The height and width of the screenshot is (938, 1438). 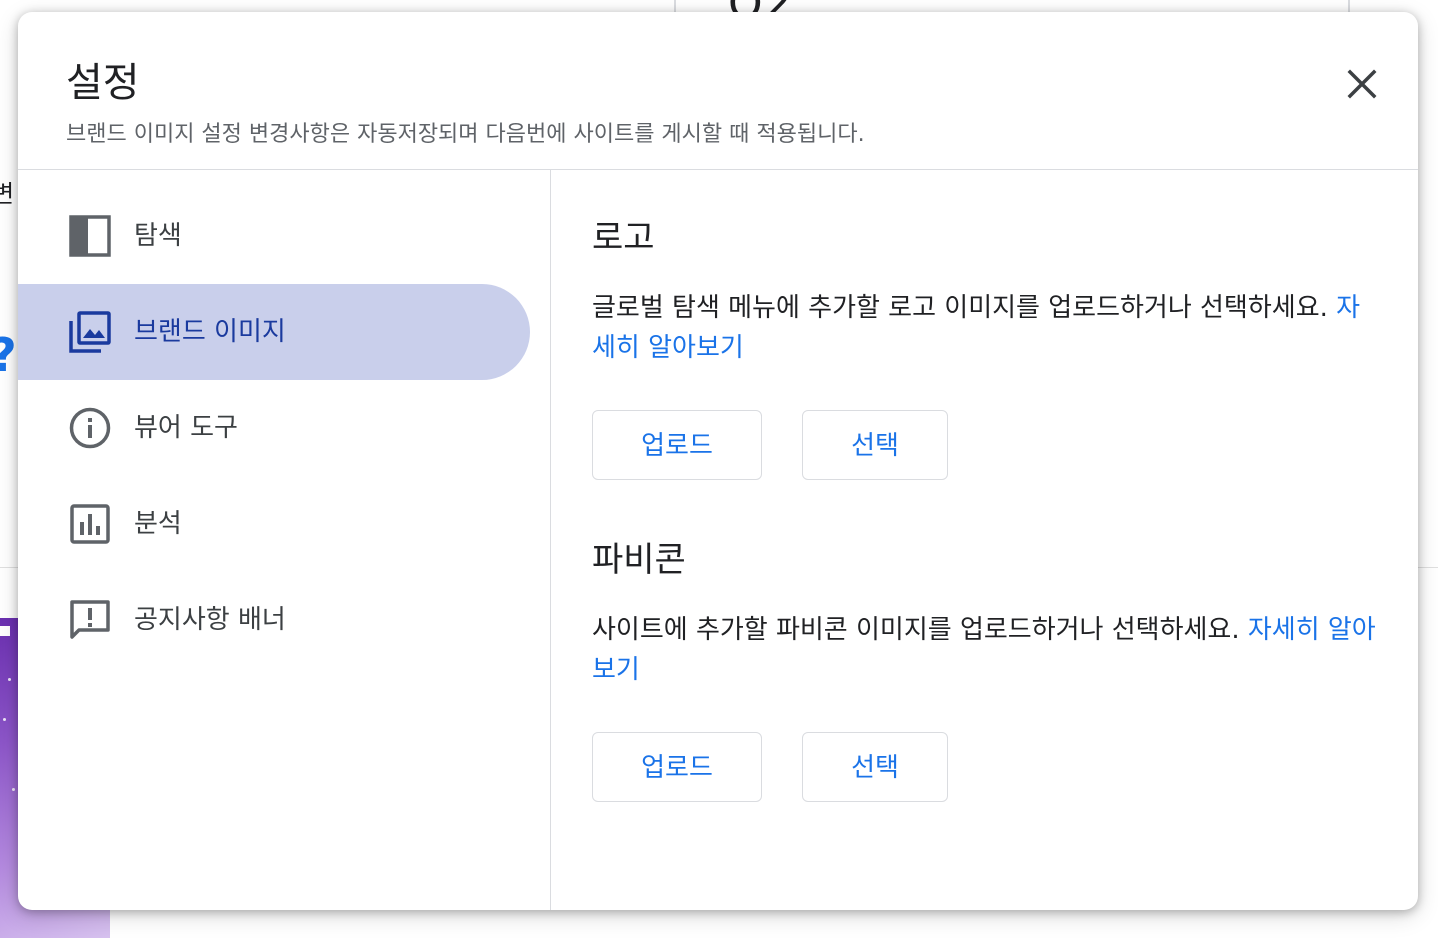 I want to click on sidebar-item-brand-image: 브랜드 이미지, so click(x=274, y=332).